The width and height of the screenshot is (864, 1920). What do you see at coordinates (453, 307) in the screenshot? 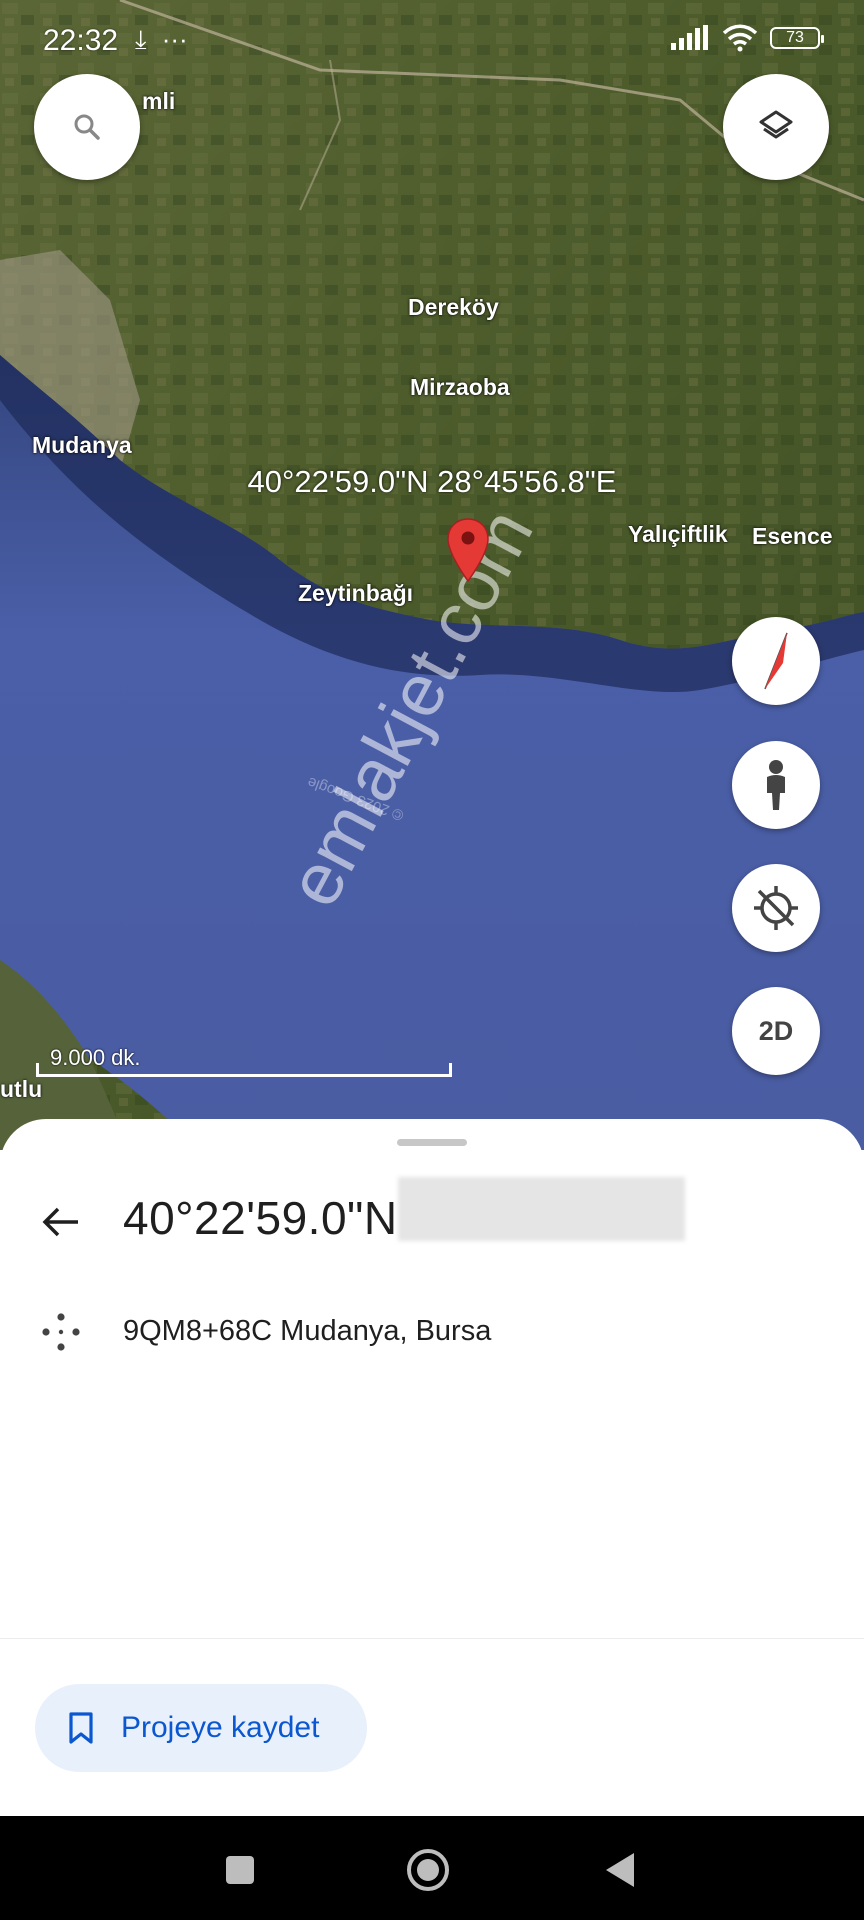
I see `place-label: Dereköy` at bounding box center [453, 307].